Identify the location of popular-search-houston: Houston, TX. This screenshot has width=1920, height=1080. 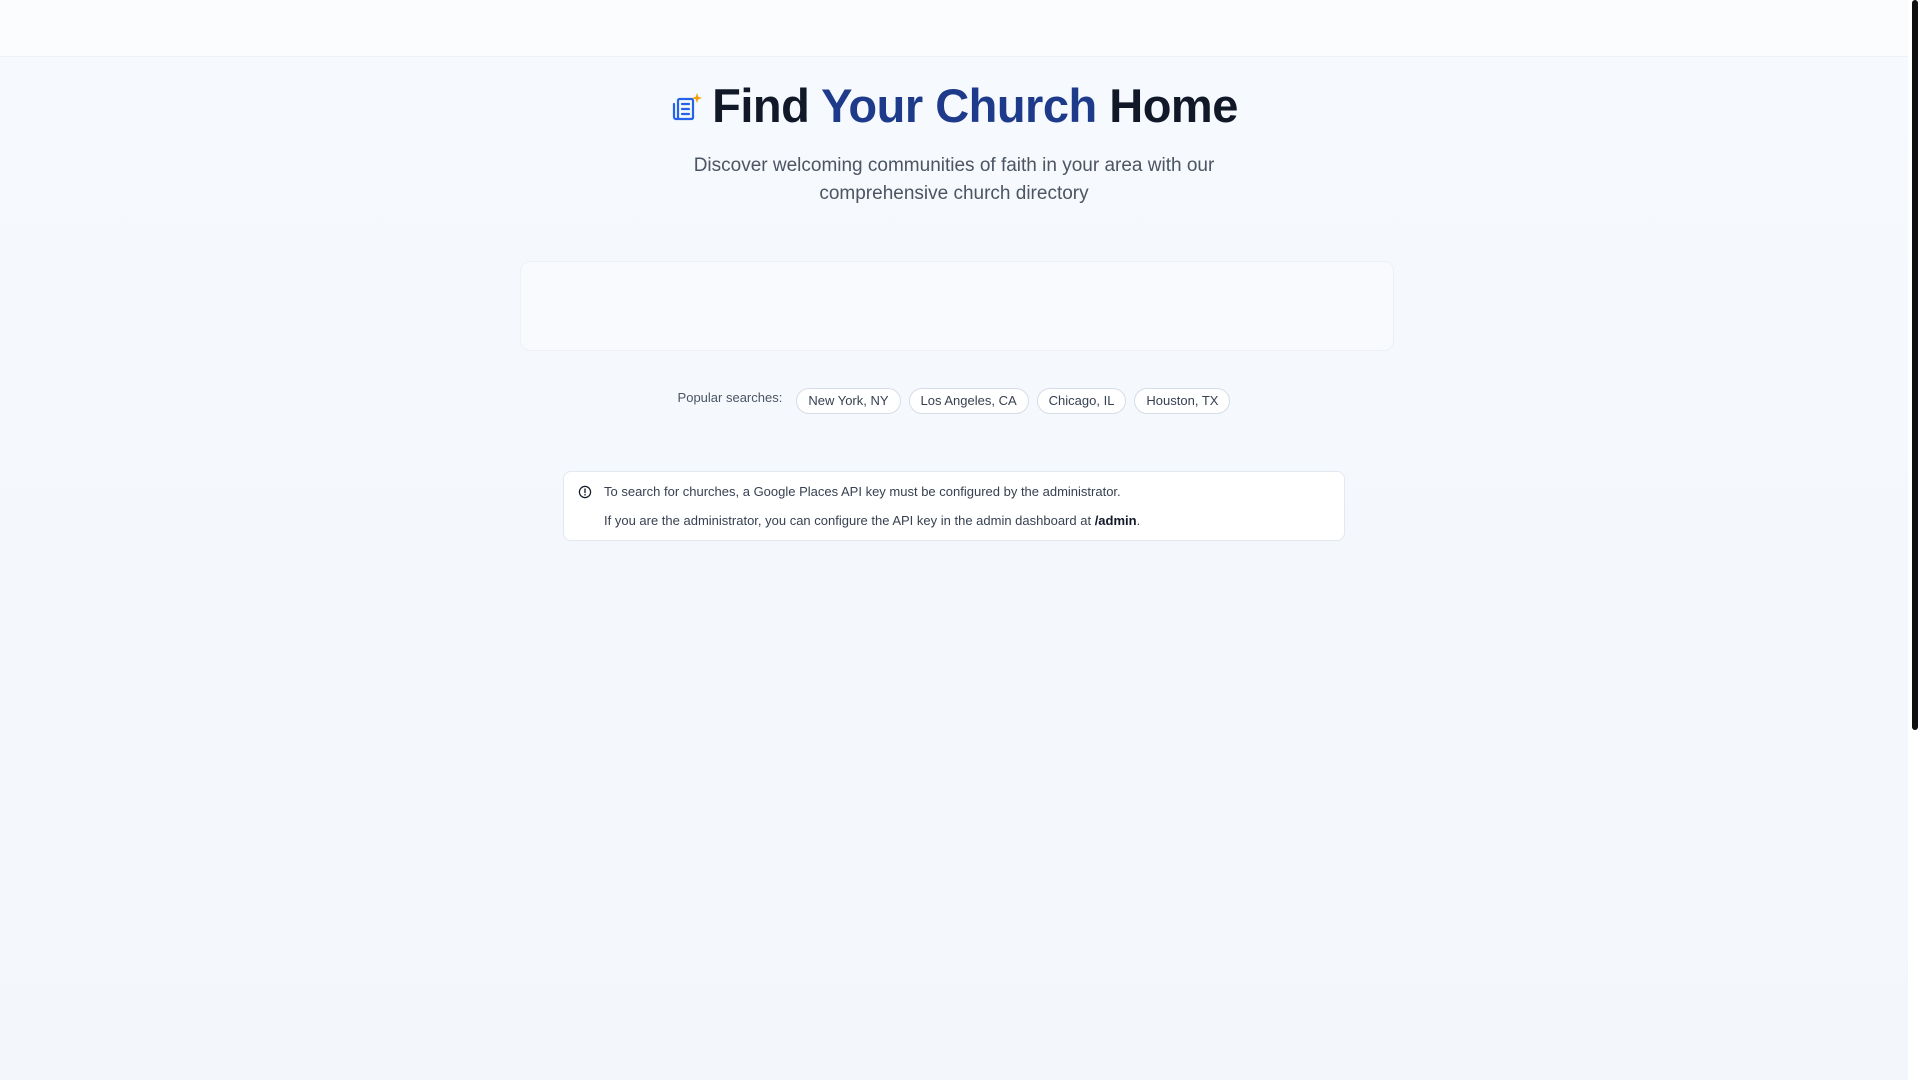
(1182, 401).